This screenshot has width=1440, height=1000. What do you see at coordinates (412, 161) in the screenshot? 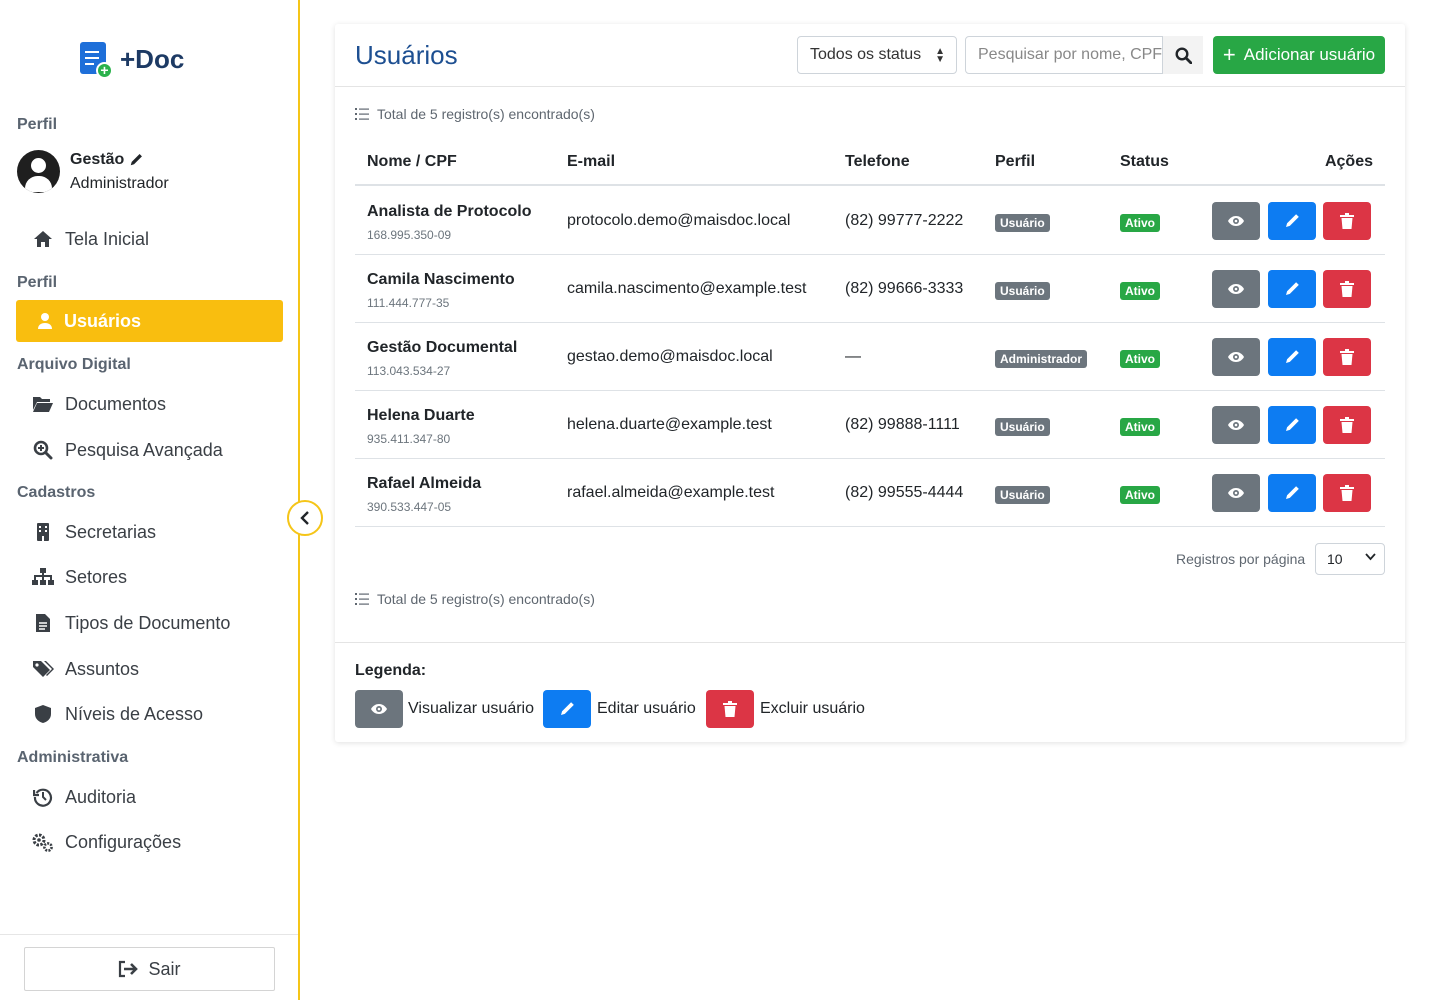
I see `column-name: Nome / CPF` at bounding box center [412, 161].